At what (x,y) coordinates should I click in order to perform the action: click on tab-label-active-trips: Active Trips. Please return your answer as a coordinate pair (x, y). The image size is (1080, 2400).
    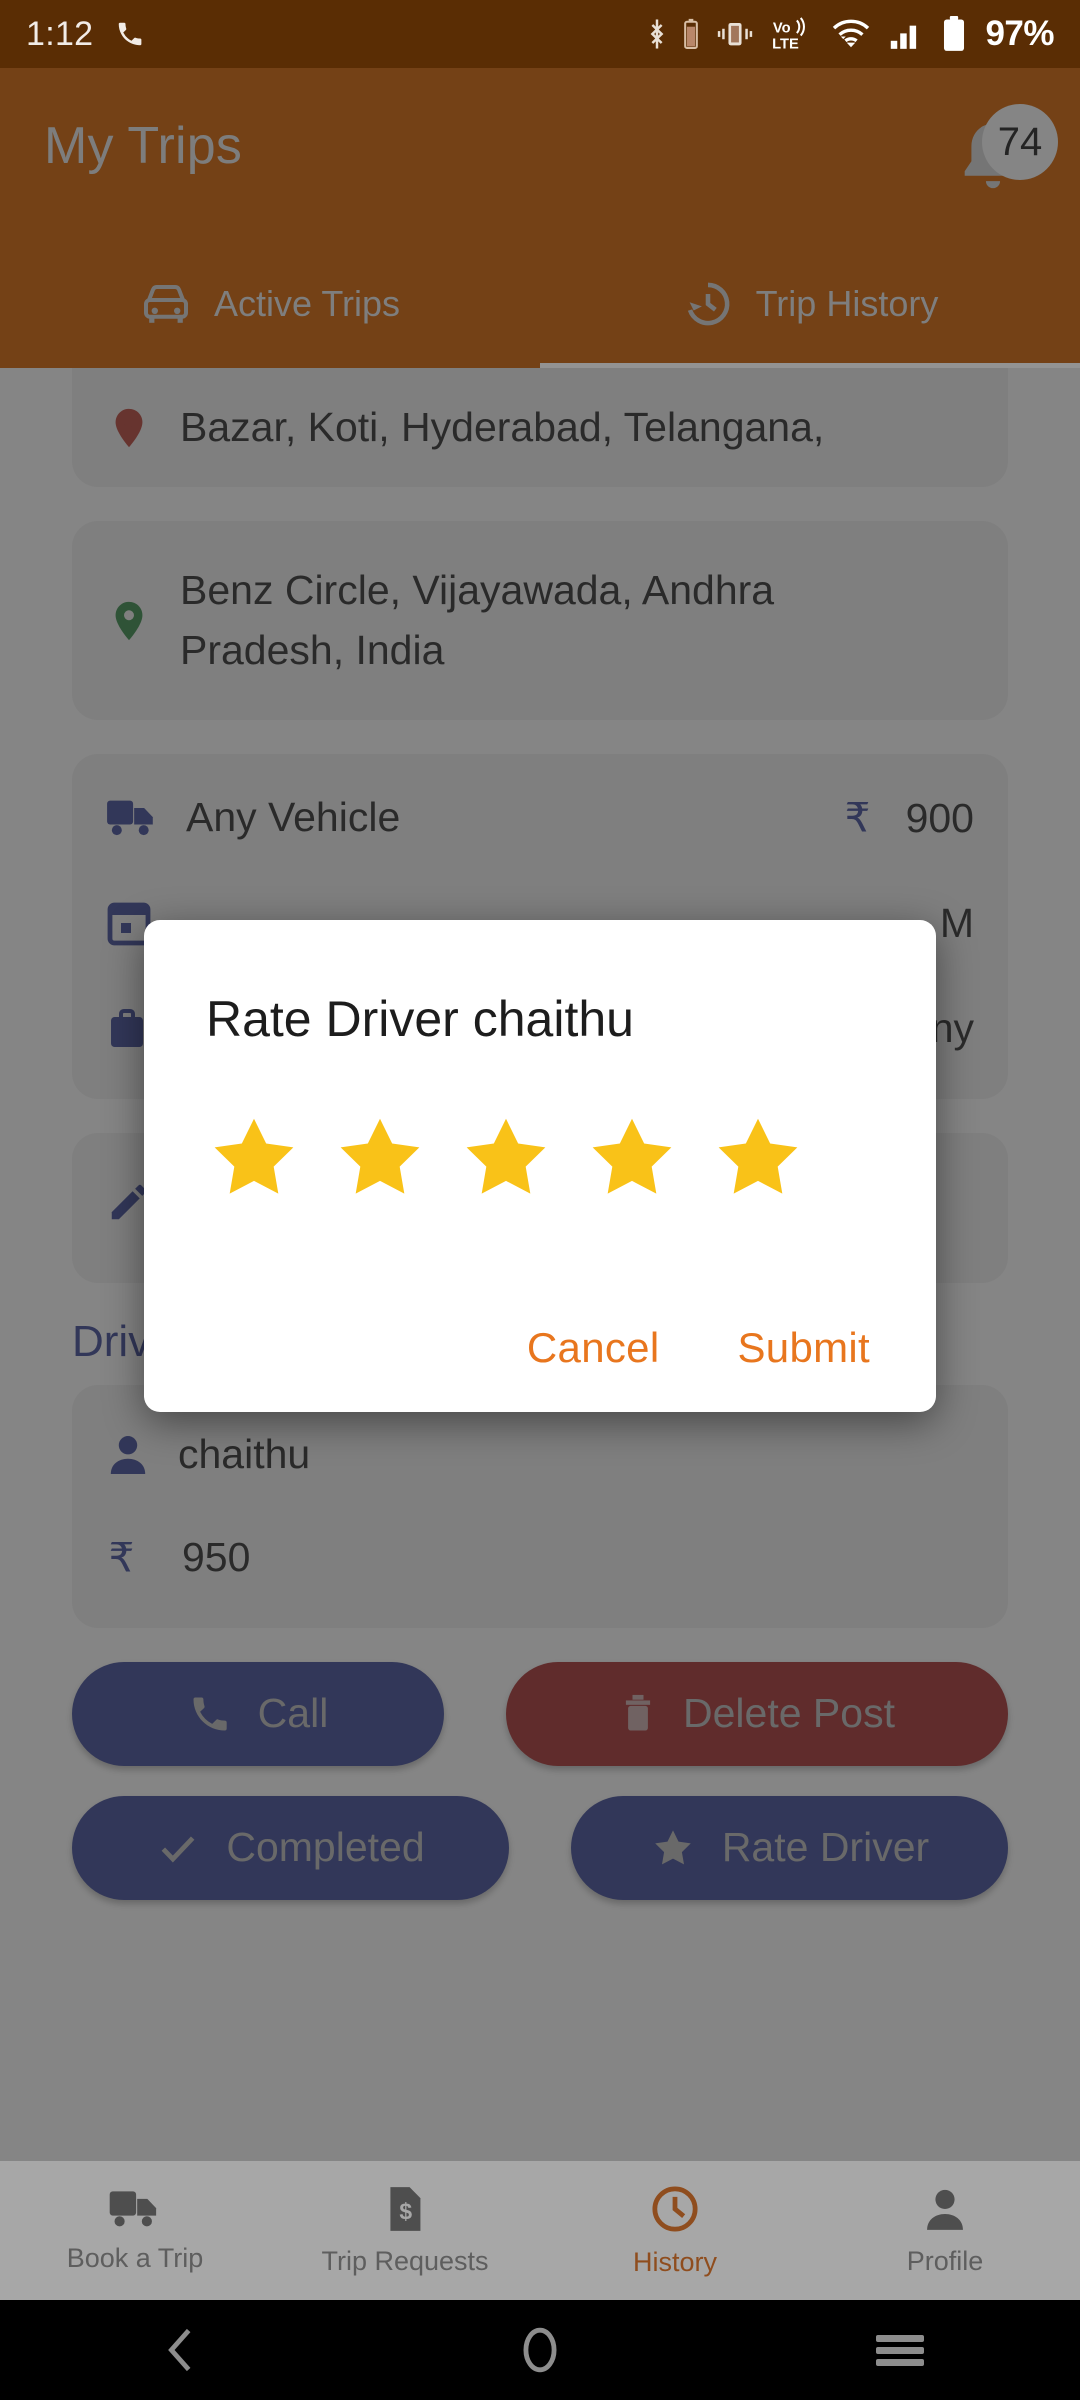
    Looking at the image, I should click on (307, 303).